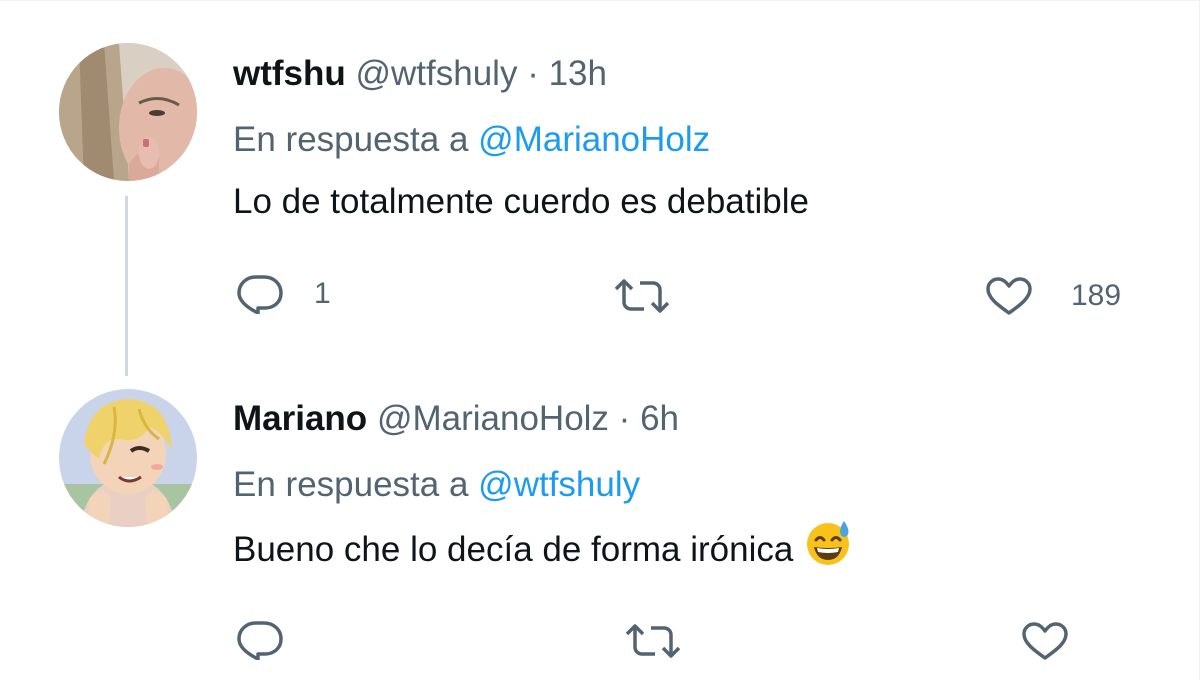  What do you see at coordinates (698, 419) in the screenshot?
I see `tweet-header: Mariano @MarianoHolz · 6h` at bounding box center [698, 419].